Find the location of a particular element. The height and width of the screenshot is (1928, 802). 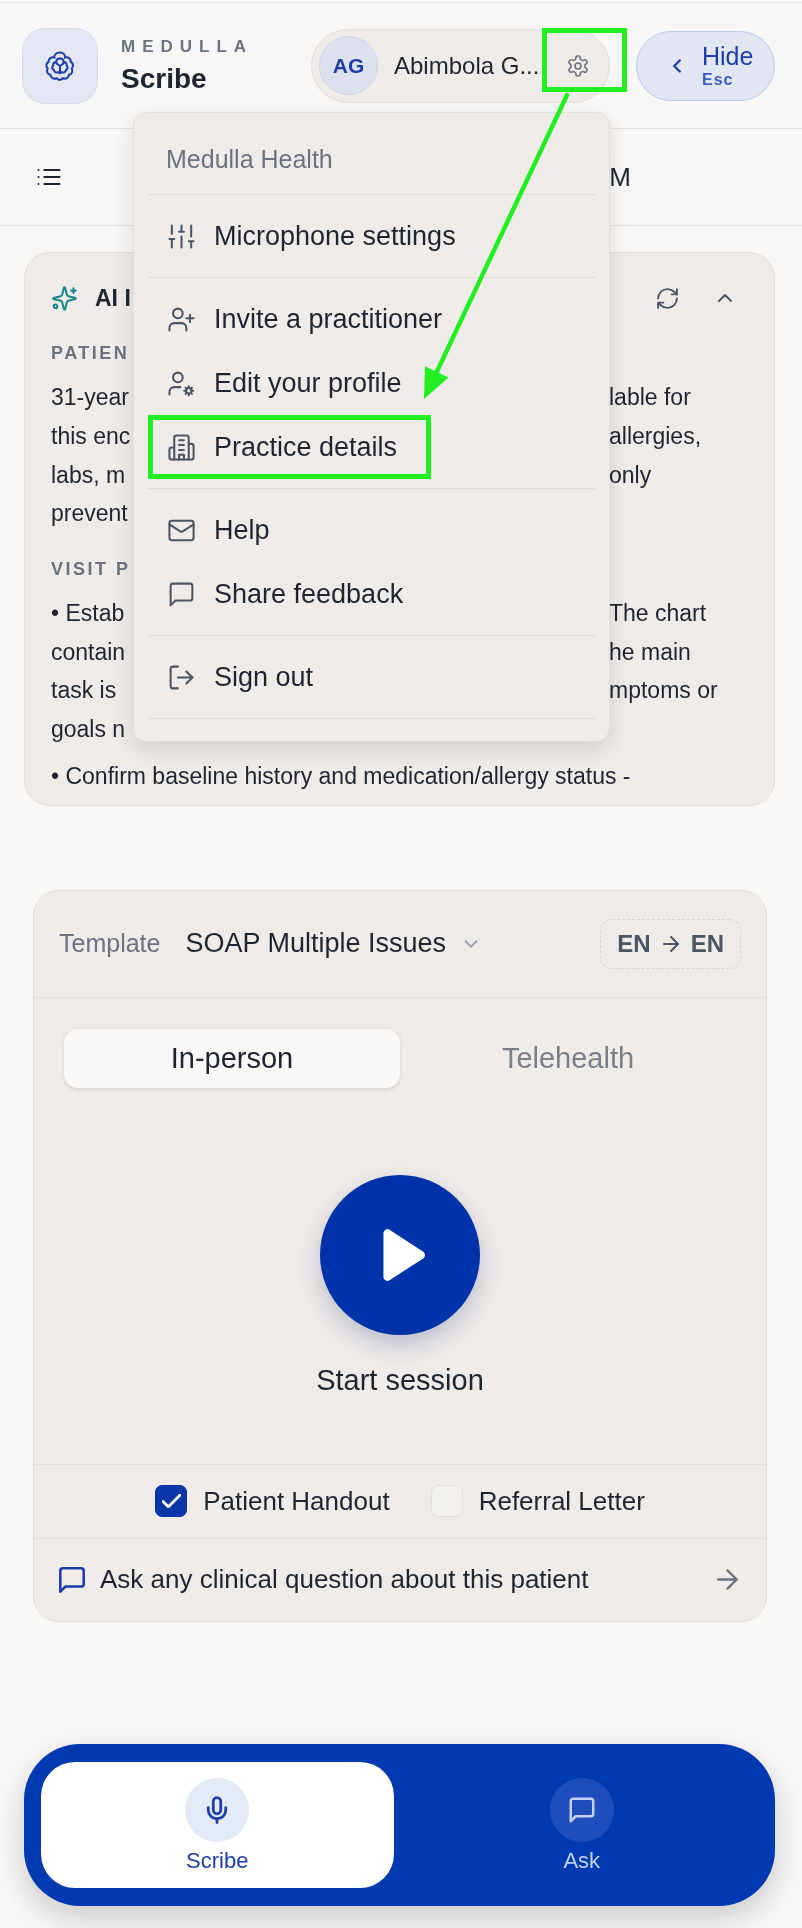

section-heading: PATIEN is located at coordinates (90, 353).